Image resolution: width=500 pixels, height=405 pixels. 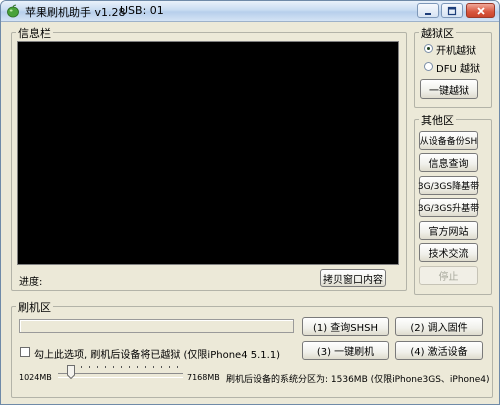 I want to click on radio-boot-jailbreak, so click(x=428, y=48).